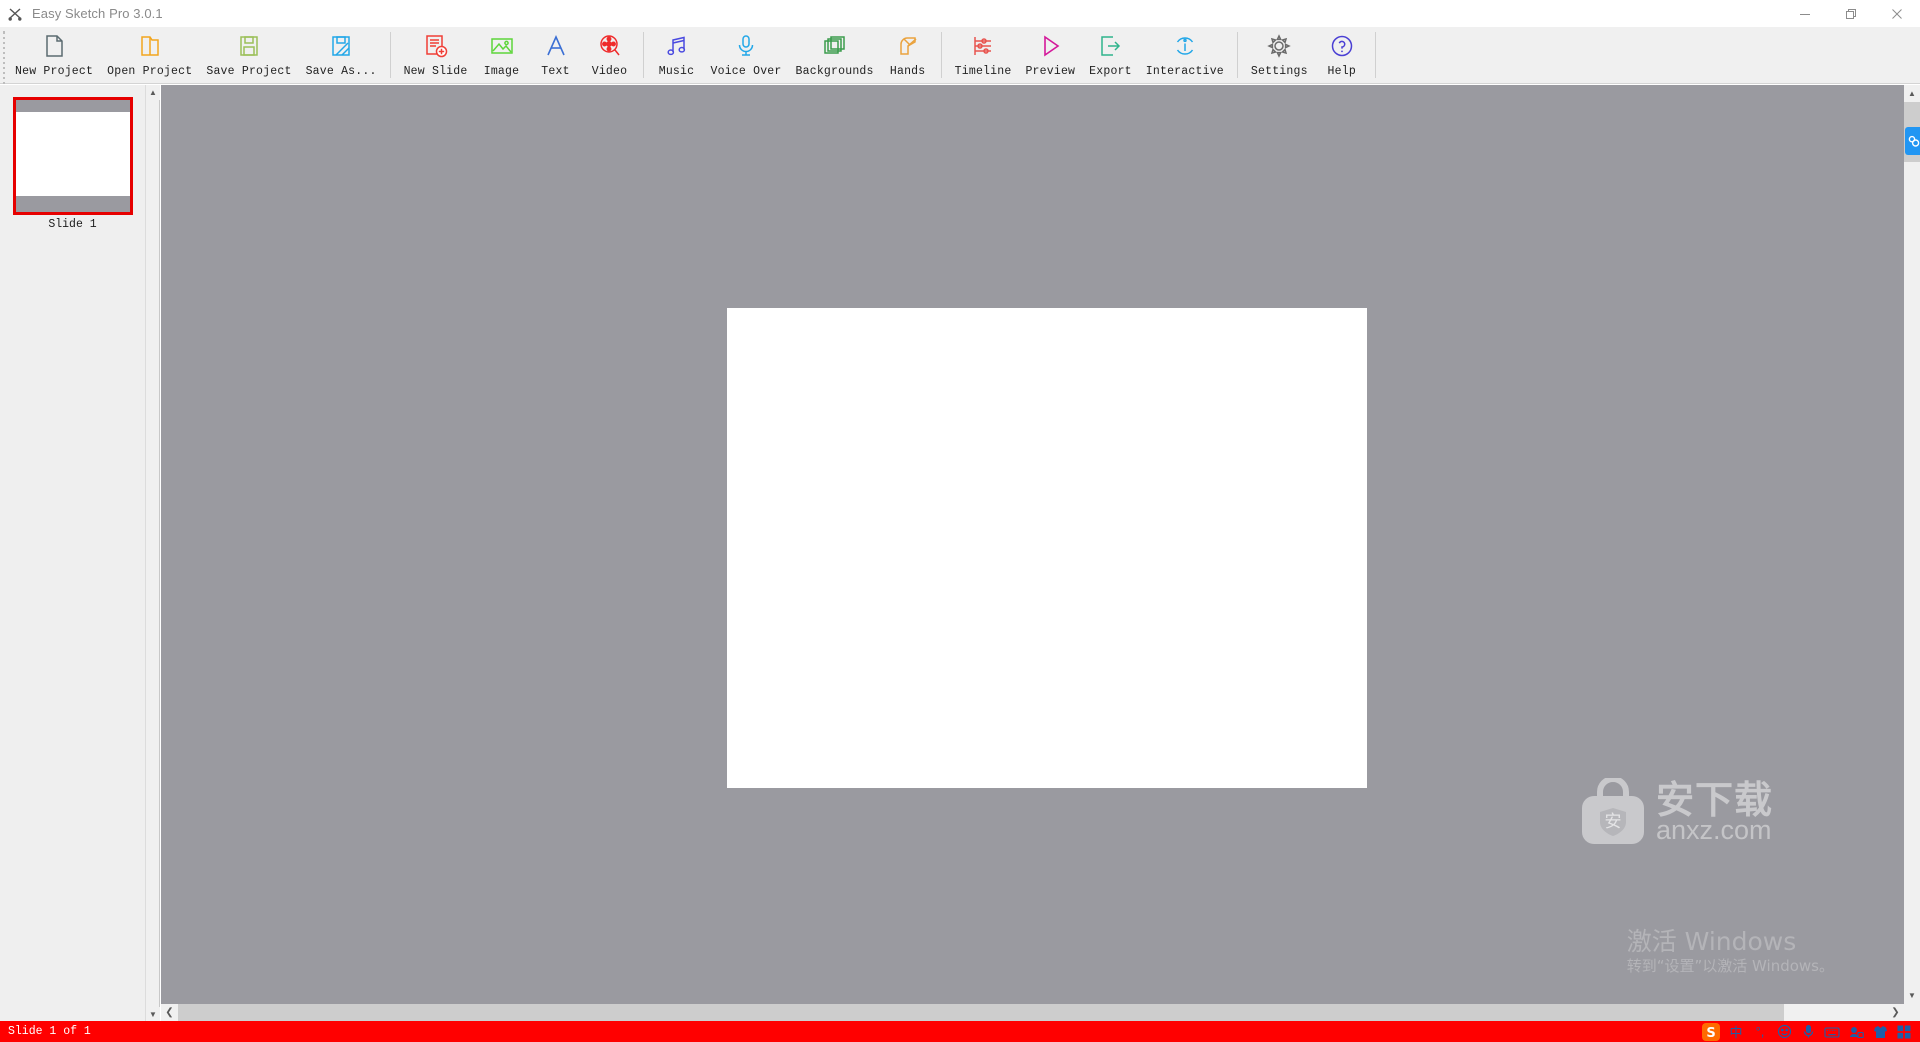  I want to click on toolbar-button-hands: Hands, so click(908, 54).